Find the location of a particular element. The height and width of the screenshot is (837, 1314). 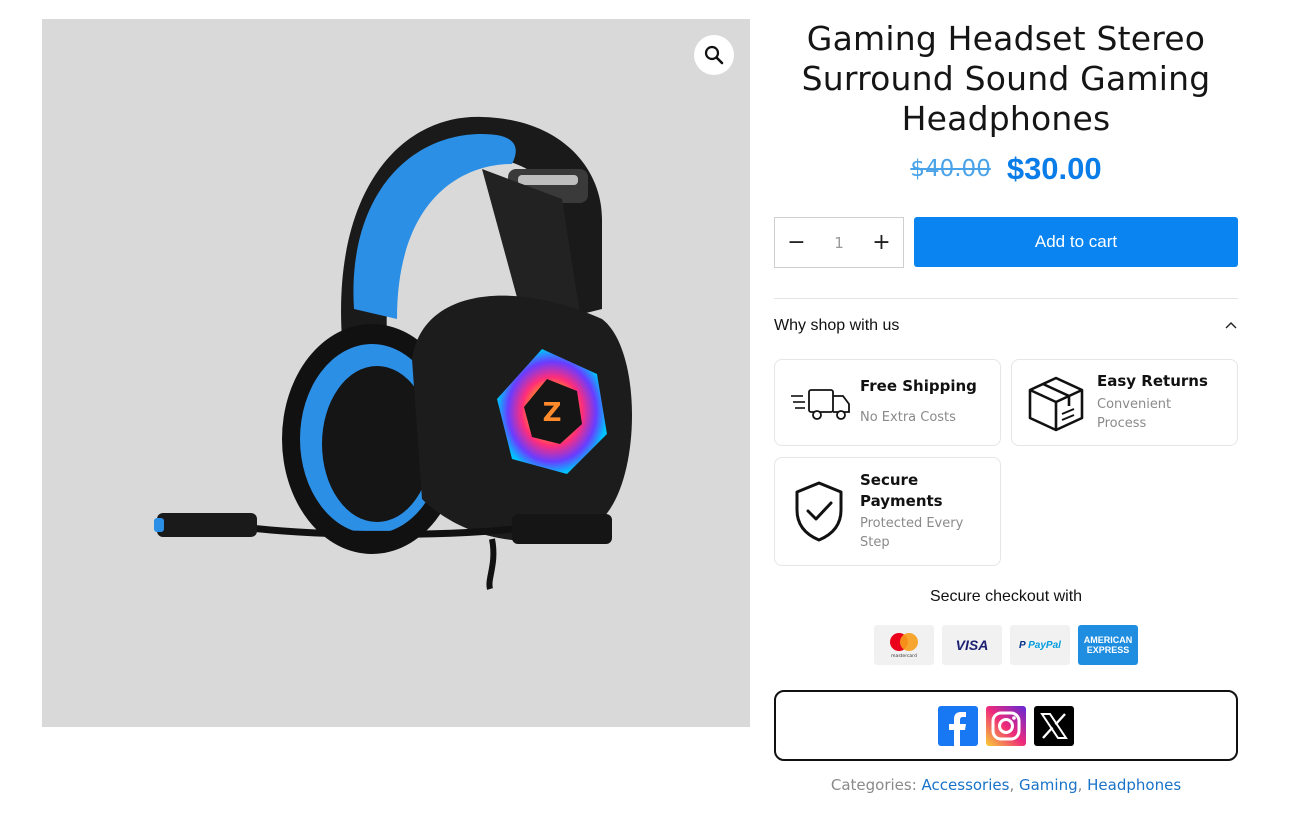

badge-easy-returns: Easy Returns Convenient Process is located at coordinates (1124, 402).